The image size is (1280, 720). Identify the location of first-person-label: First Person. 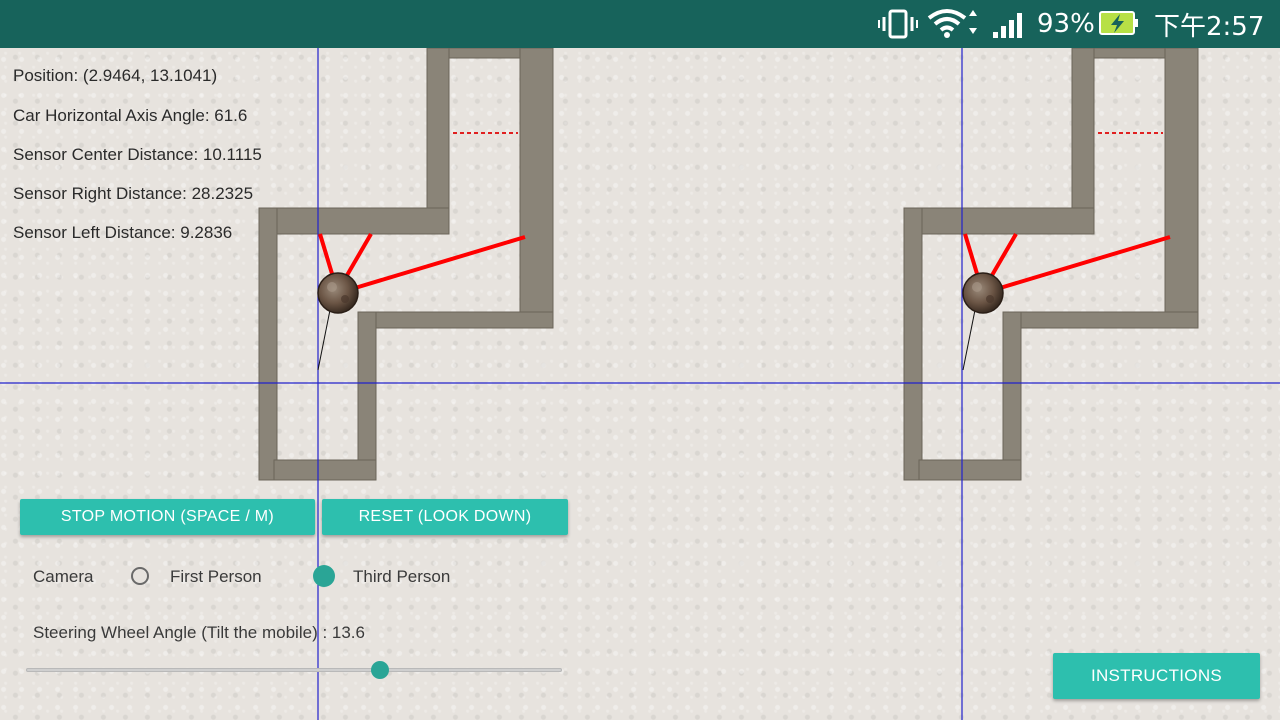
(216, 577).